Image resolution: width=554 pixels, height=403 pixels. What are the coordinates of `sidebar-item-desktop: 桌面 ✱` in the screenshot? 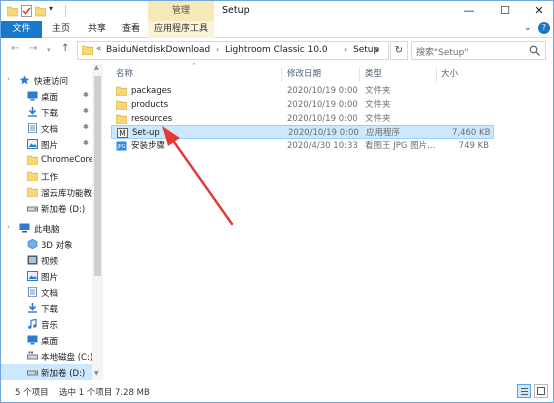 It's located at (46, 96).